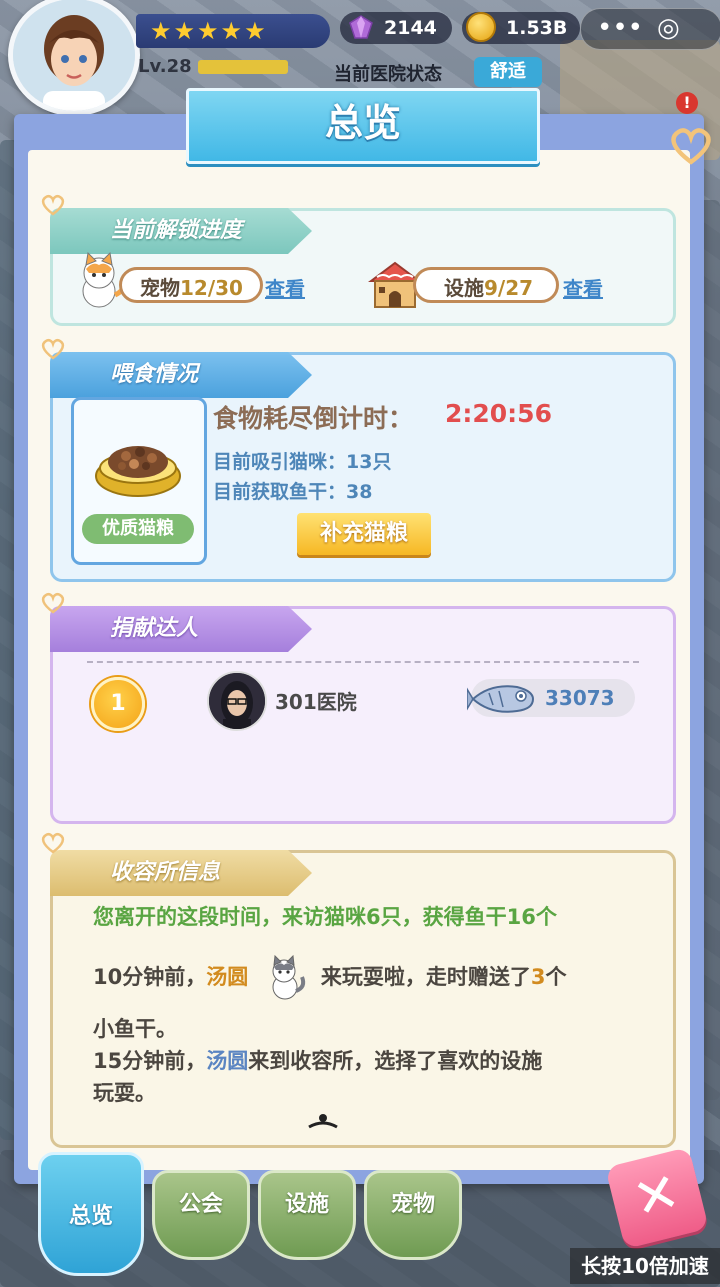 This screenshot has height=1287, width=720. Describe the element at coordinates (580, 698) in the screenshot. I see `donor-fish-value: 33073` at that location.